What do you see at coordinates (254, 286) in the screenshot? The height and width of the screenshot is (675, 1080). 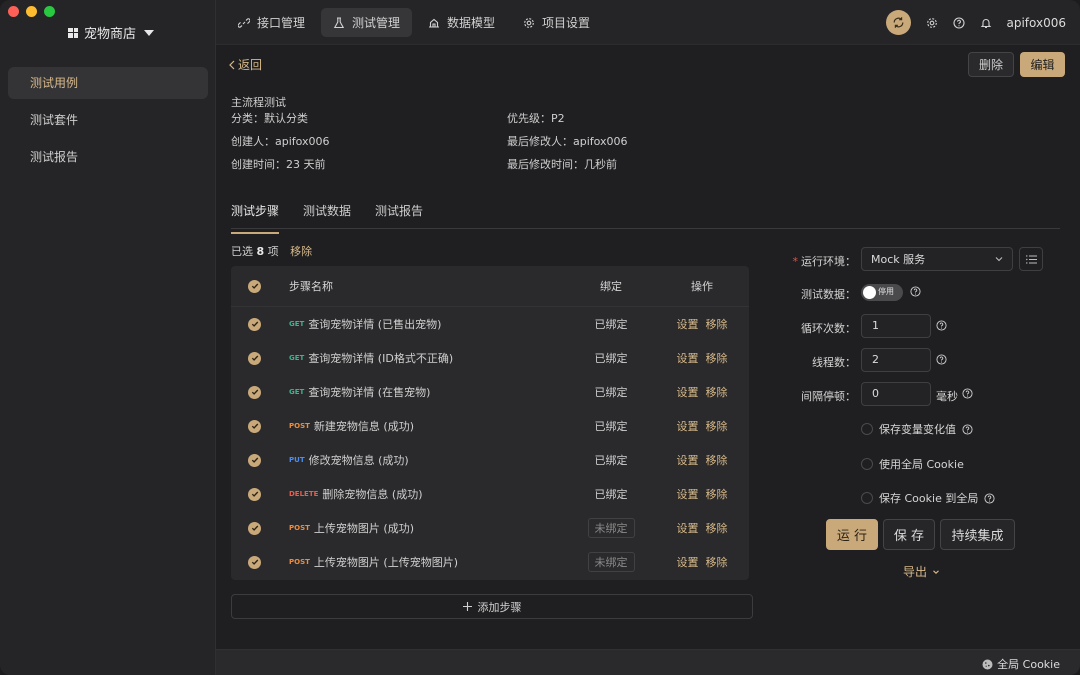 I see `select-all-checkbox` at bounding box center [254, 286].